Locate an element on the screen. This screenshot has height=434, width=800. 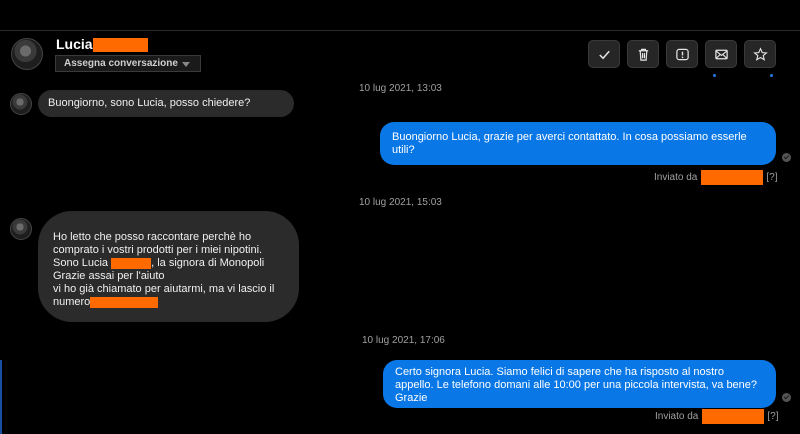
message-line: numero is located at coordinates (169, 302).